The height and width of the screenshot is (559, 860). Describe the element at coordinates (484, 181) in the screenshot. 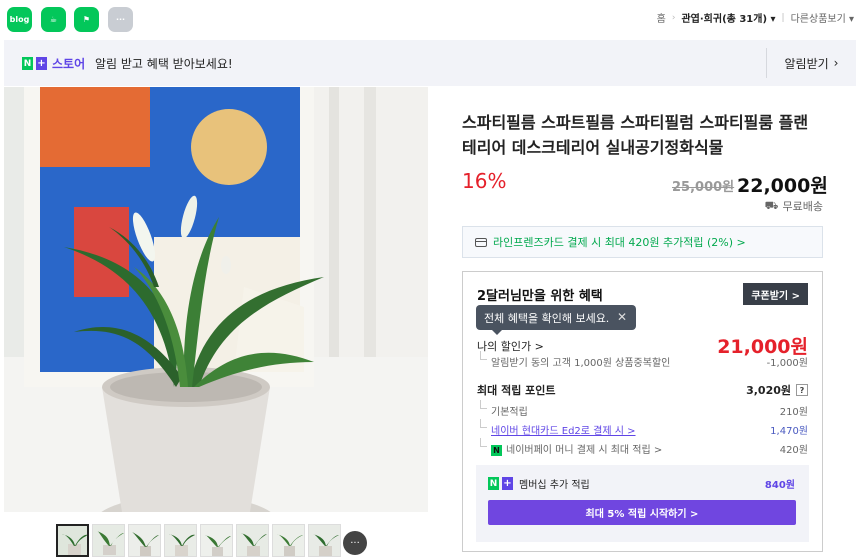

I see `discount-rate: 16%` at that location.